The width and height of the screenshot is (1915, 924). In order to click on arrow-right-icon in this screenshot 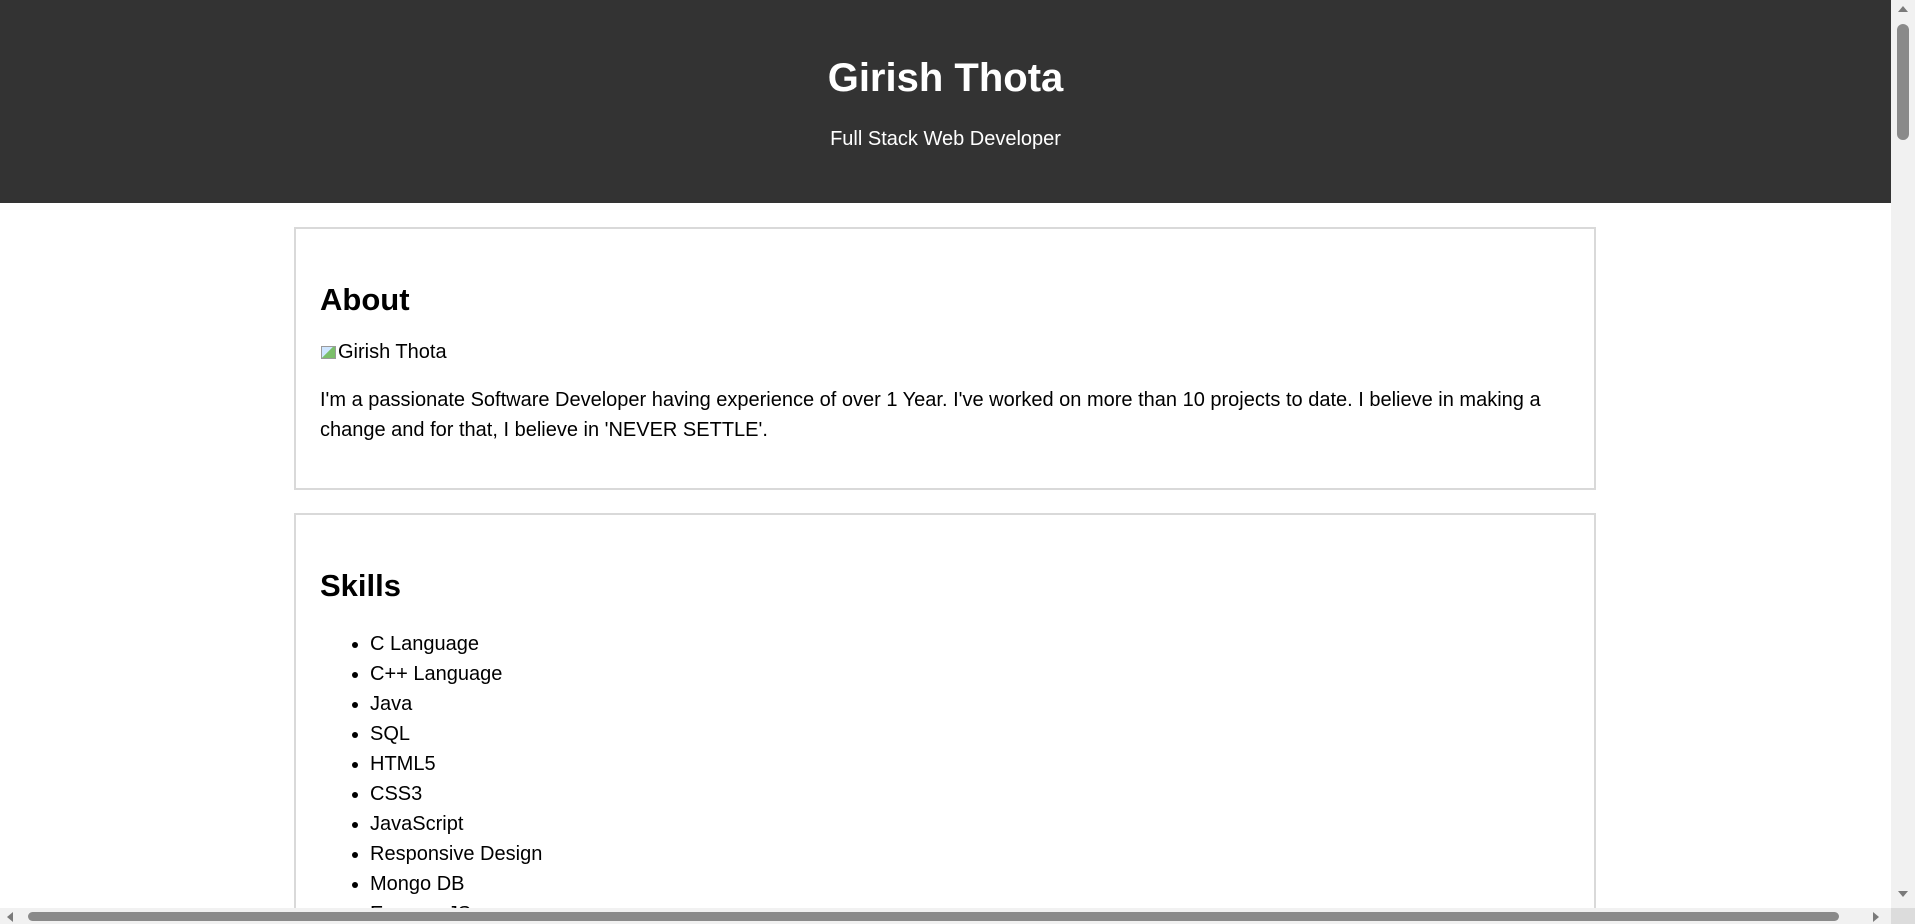, I will do `click(1876, 917)`.